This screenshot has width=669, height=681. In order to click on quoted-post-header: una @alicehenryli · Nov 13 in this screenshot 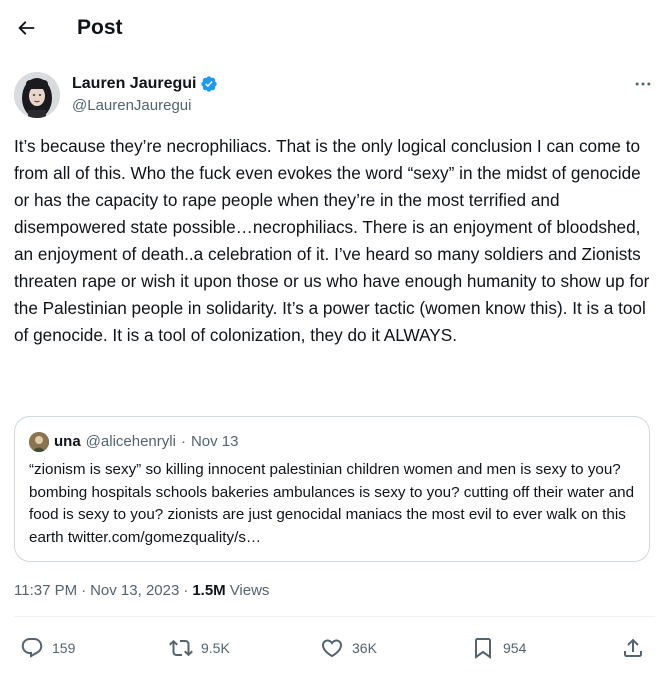, I will do `click(133, 442)`.